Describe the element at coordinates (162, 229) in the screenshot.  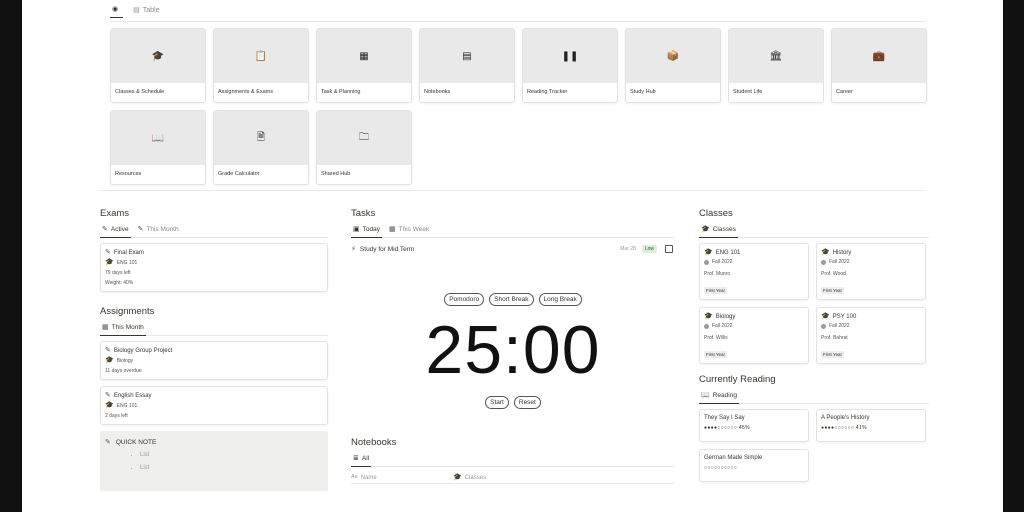
I see `tab-label: This Month` at that location.